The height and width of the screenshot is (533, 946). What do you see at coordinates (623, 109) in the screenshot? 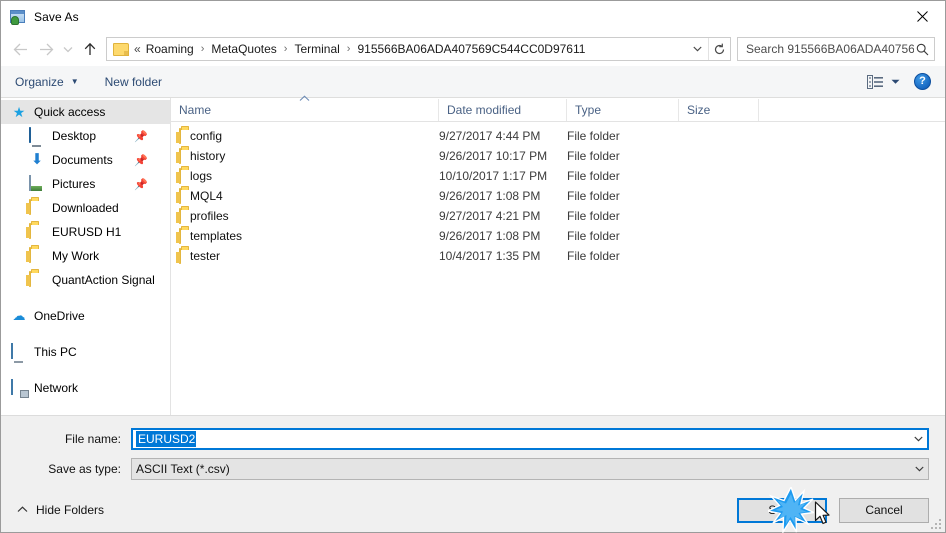
I see `column-header-type: Type` at bounding box center [623, 109].